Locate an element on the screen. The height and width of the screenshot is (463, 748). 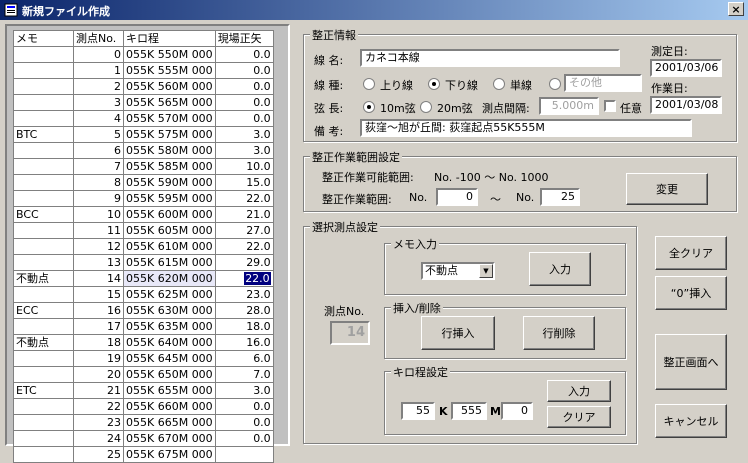
table-row: 24 055K 670M 000 0.0 is located at coordinates (143, 438).